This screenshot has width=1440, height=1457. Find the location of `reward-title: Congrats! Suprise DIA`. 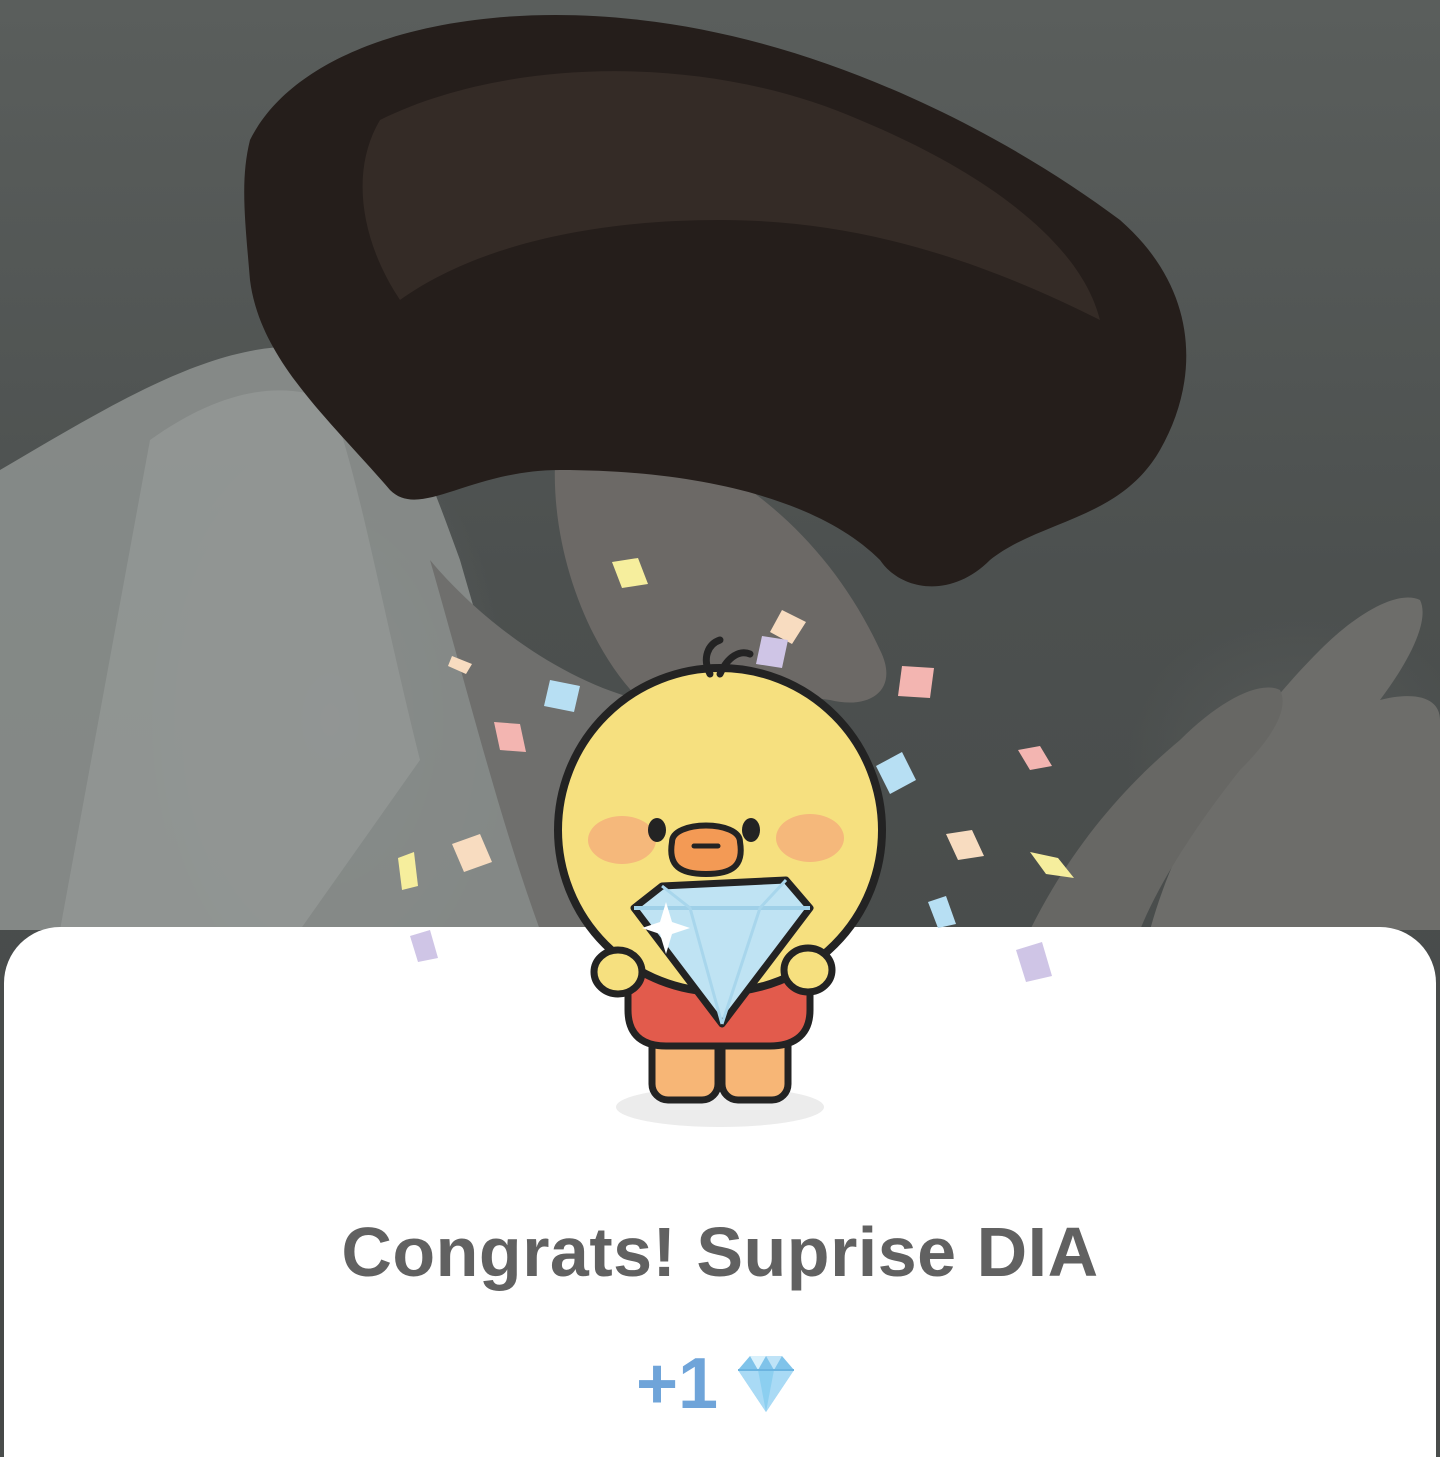

reward-title: Congrats! Suprise DIA is located at coordinates (720, 1252).